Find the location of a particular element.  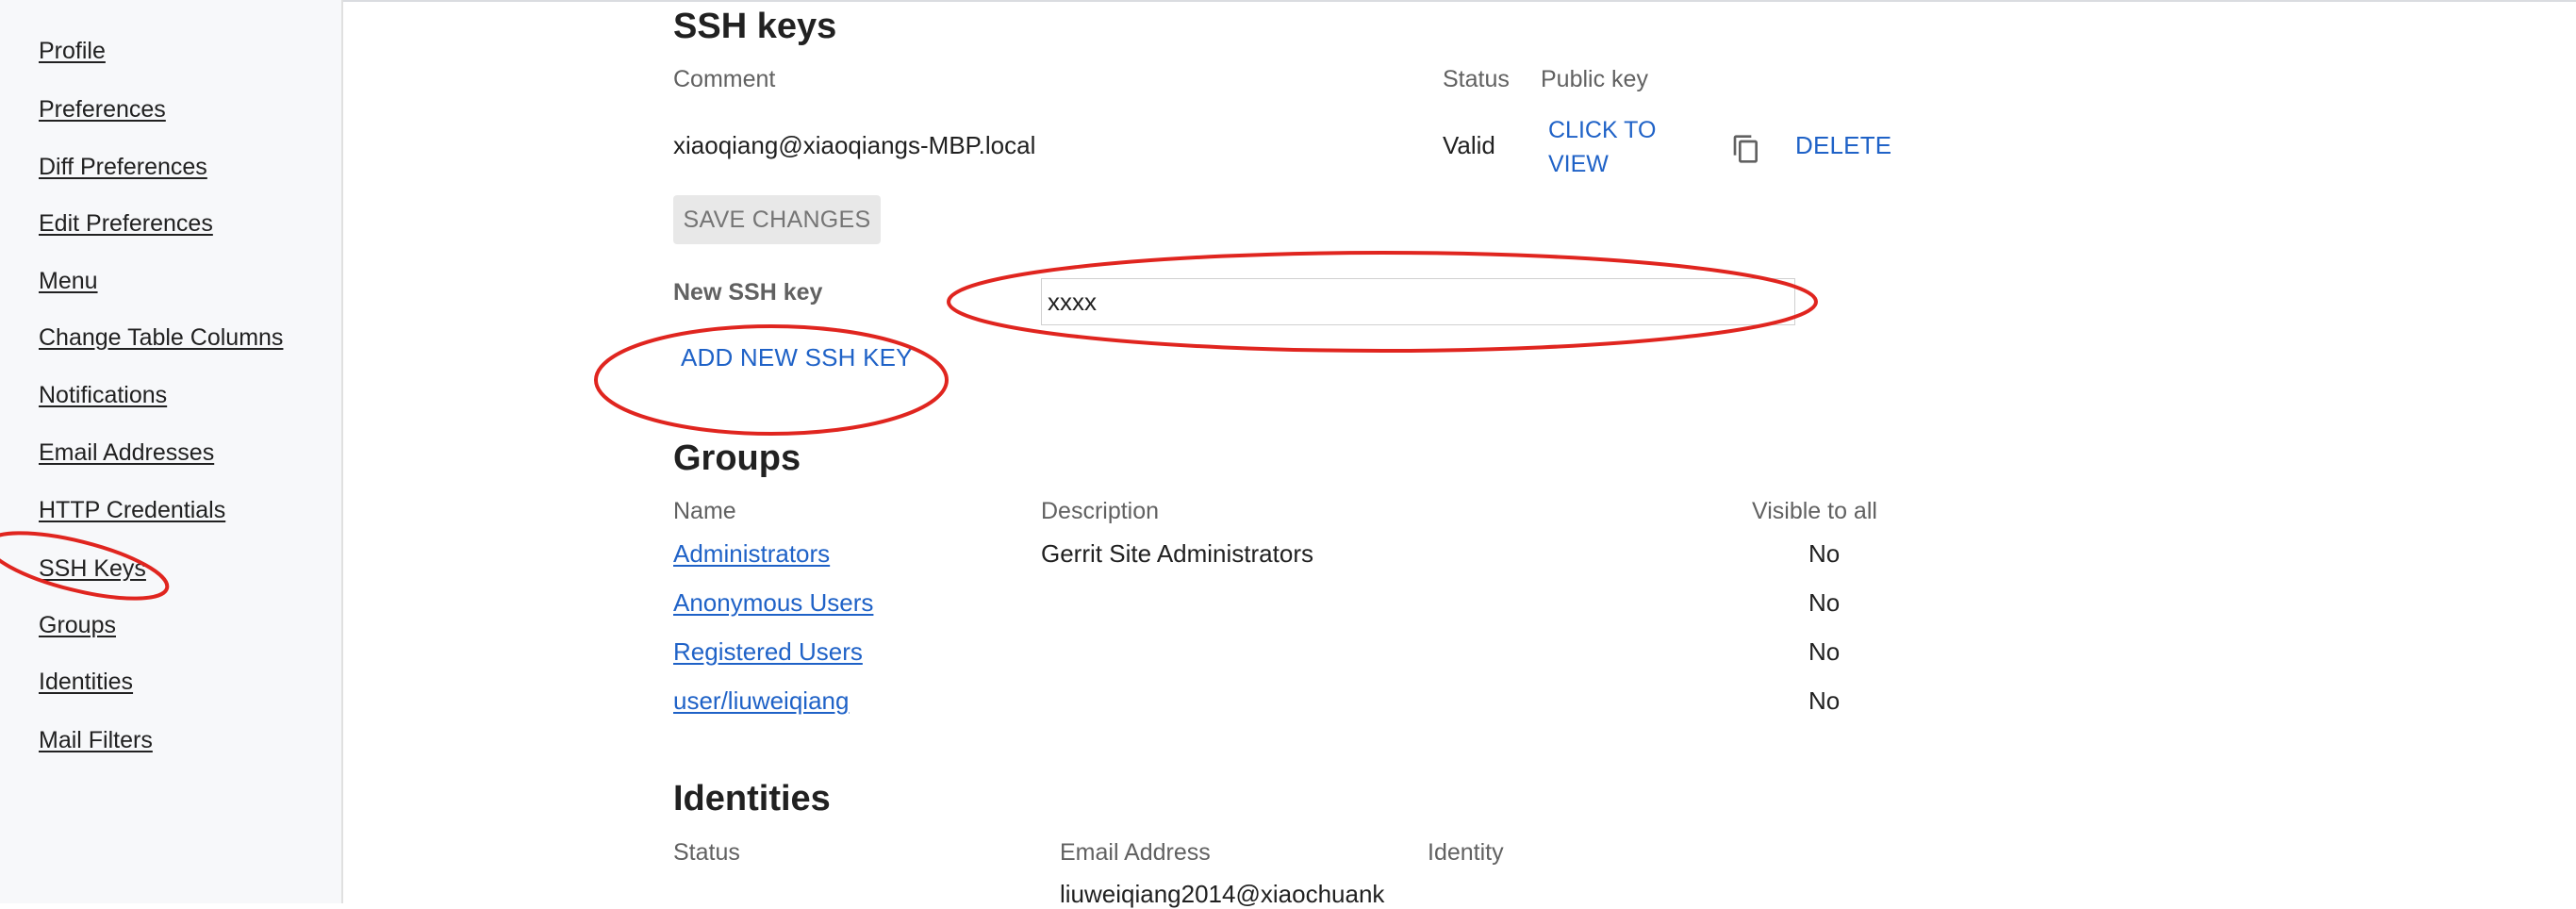

sidebar-item-groups: Groups is located at coordinates (77, 625).